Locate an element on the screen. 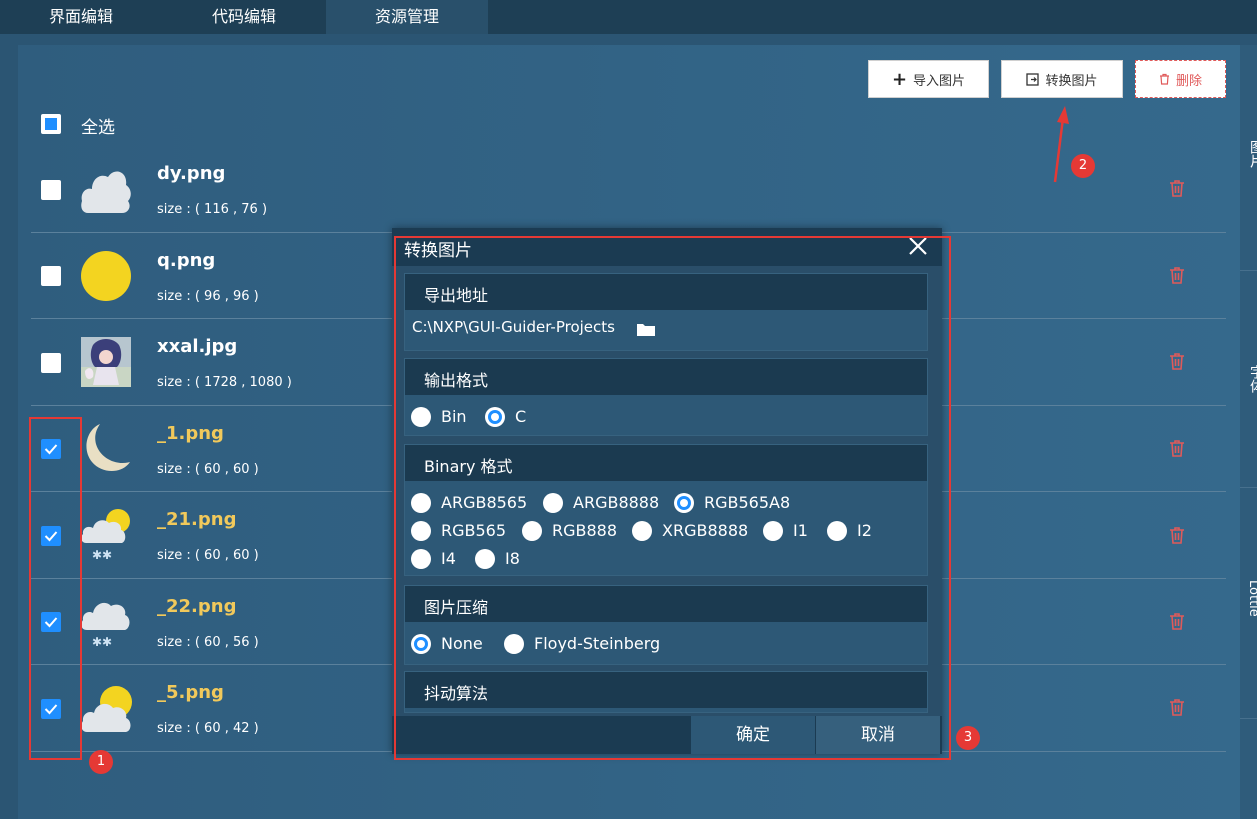  convert-image-button: 转换图片 is located at coordinates (1062, 79).